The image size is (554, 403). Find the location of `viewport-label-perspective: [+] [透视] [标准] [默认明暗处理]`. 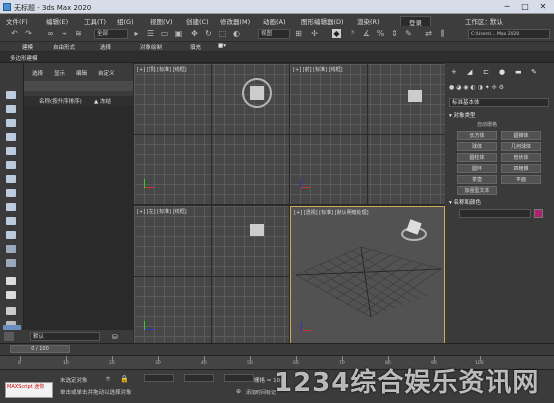

viewport-label-perspective: [+] [透视] [标准] [默认明暗处理] is located at coordinates (331, 212).